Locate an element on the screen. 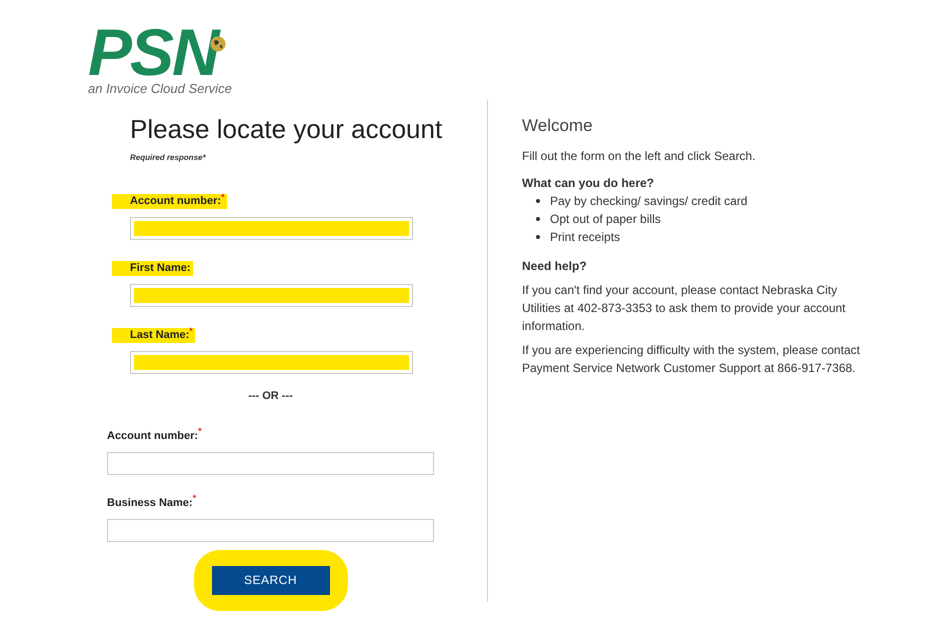 This screenshot has height=621, width=938. logo-tagline: an Invoice Cloud Service is located at coordinates (160, 89).